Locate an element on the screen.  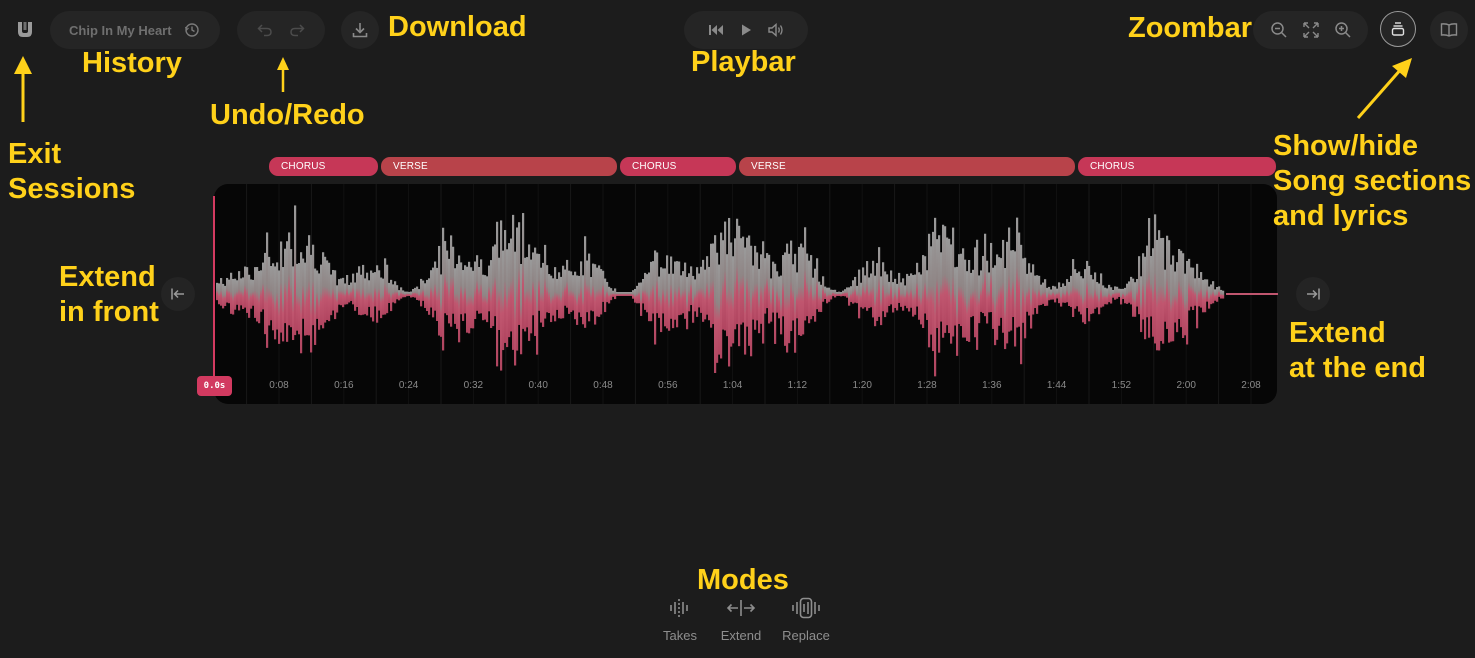
history-pill: Chip In My Heart is located at coordinates (135, 30).